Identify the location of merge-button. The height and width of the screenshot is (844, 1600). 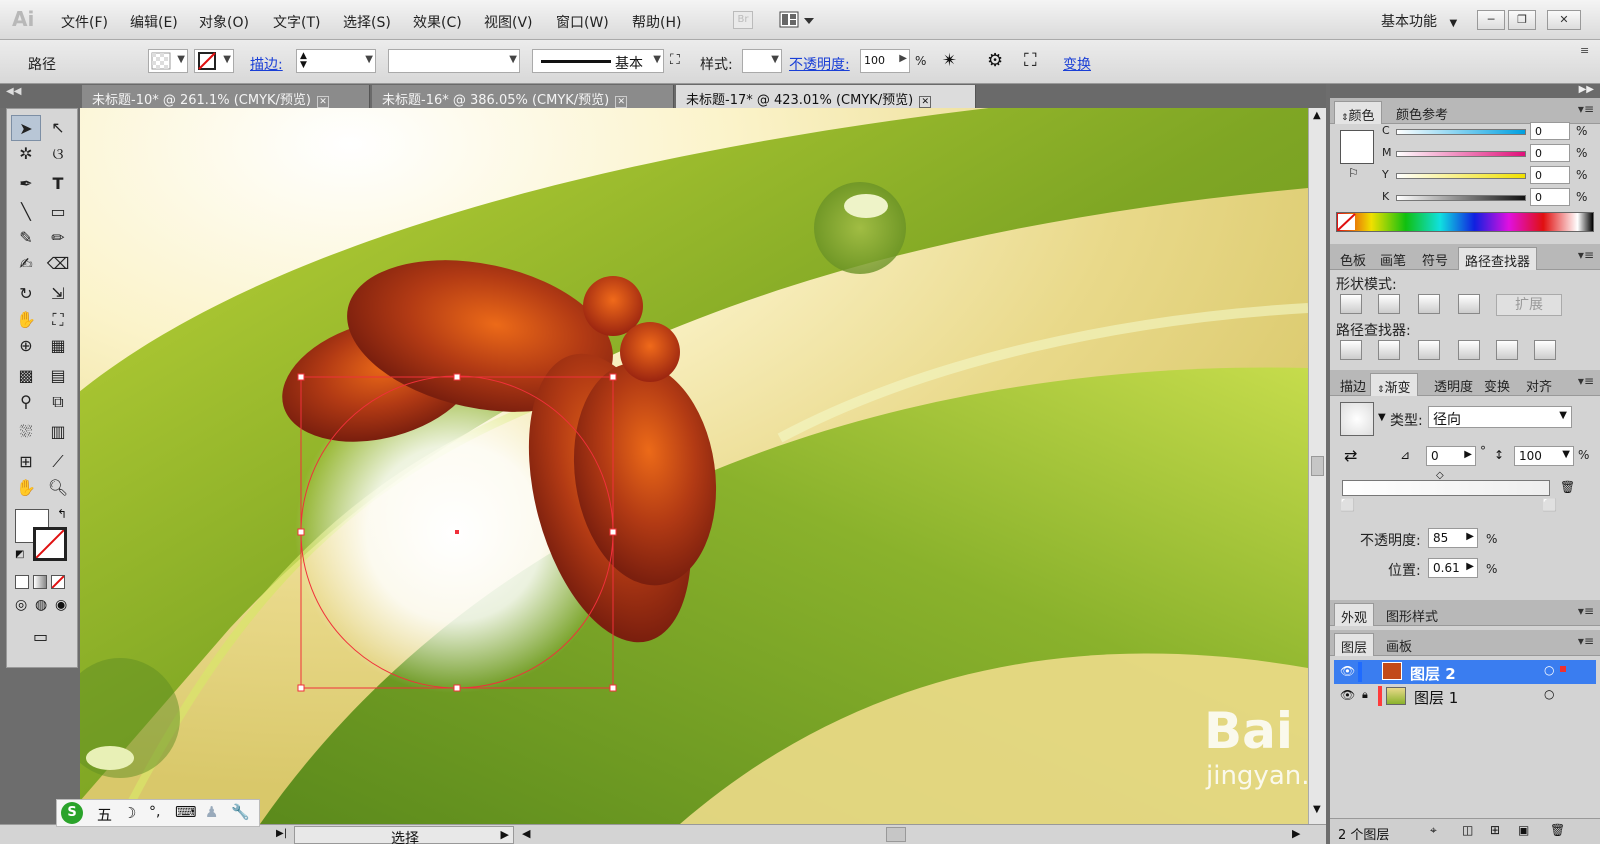
(1429, 350).